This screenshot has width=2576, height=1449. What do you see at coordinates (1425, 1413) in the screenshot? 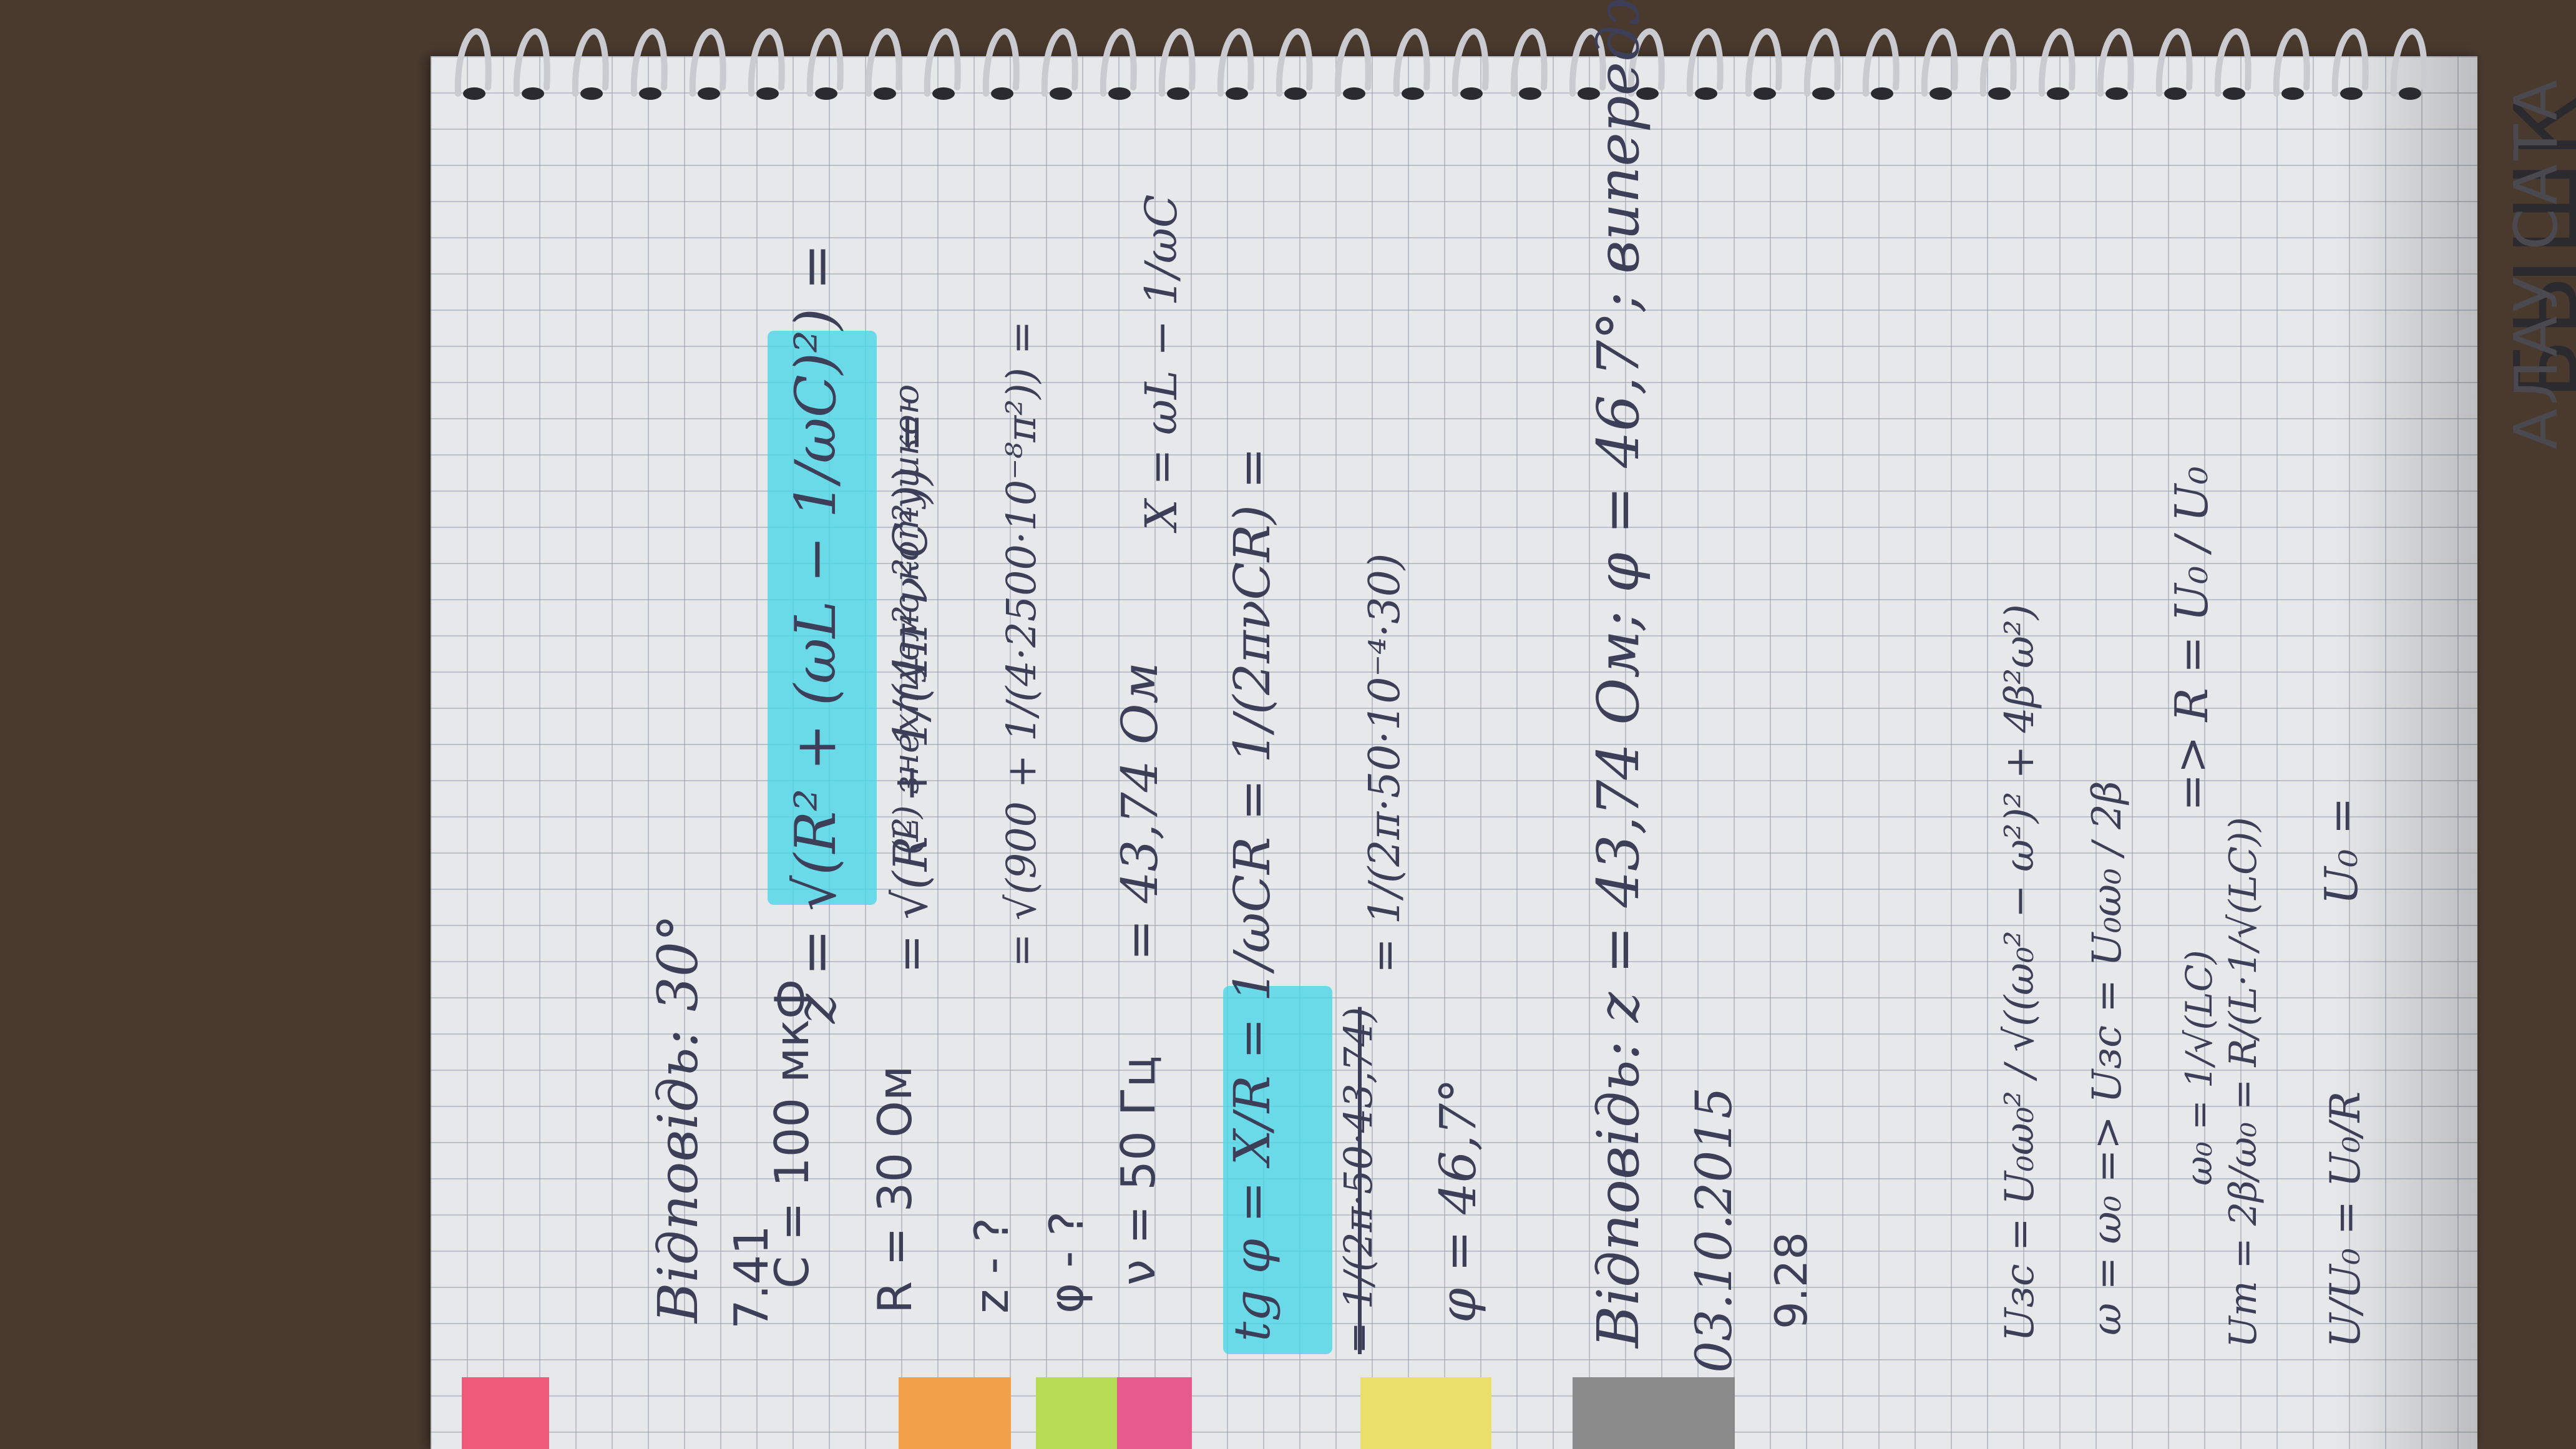
I see `sticky-tab-yellow` at bounding box center [1425, 1413].